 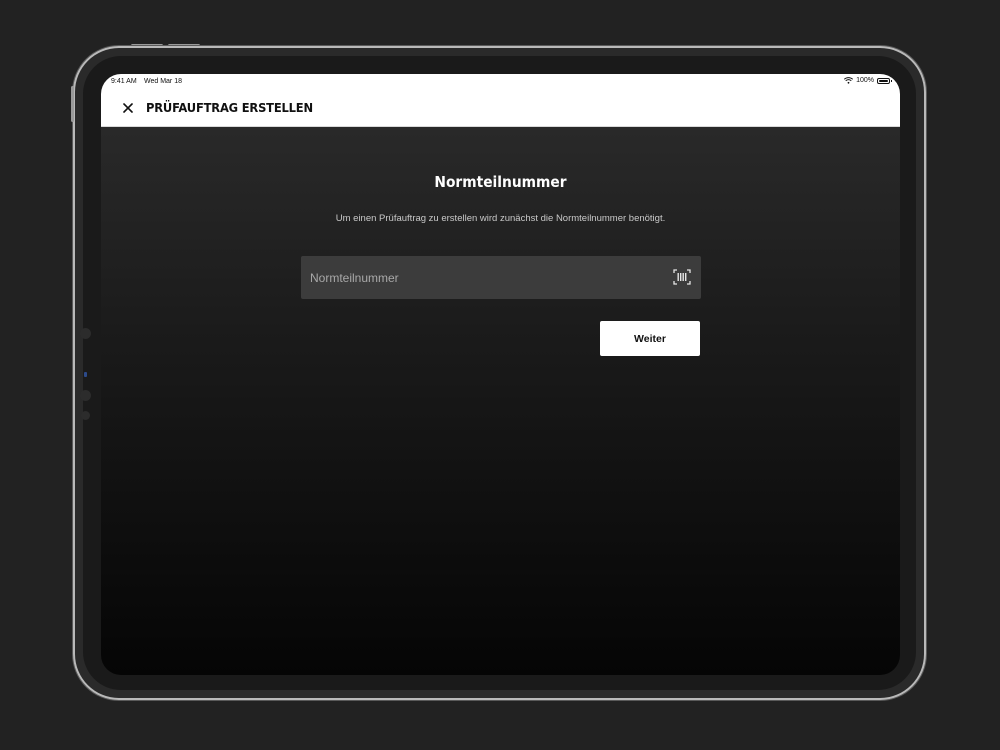 I want to click on close-icon, so click(x=128, y=108).